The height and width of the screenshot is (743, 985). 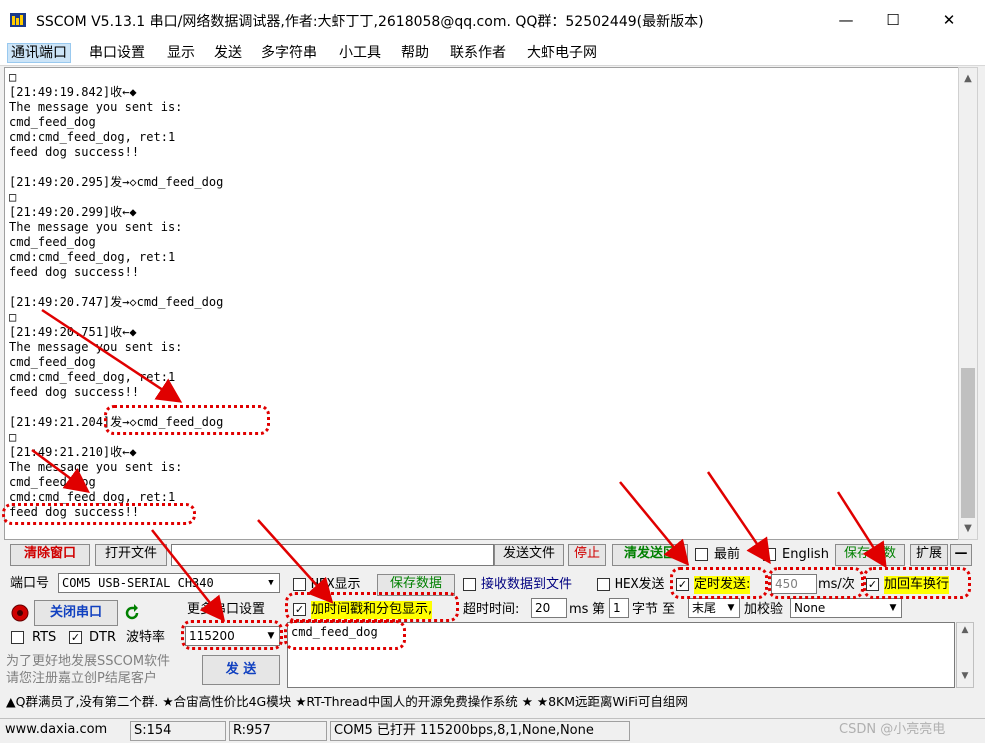 I want to click on hex-send-checkbox, so click(x=603, y=584).